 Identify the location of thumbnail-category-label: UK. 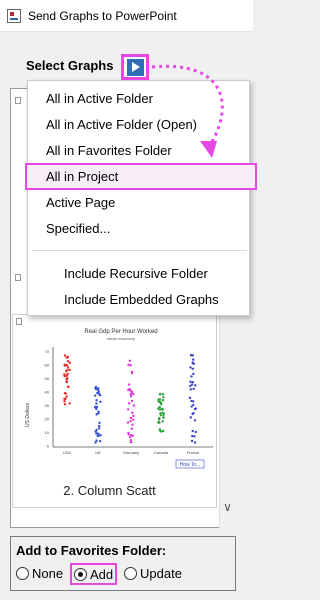
(98, 452).